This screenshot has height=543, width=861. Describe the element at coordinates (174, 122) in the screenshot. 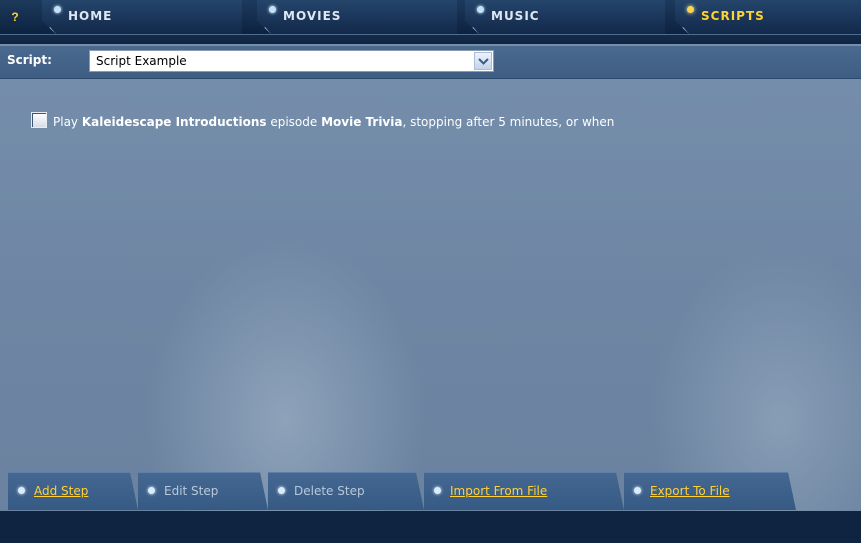

I see `step-program: Kaleidescape Introductions` at that location.